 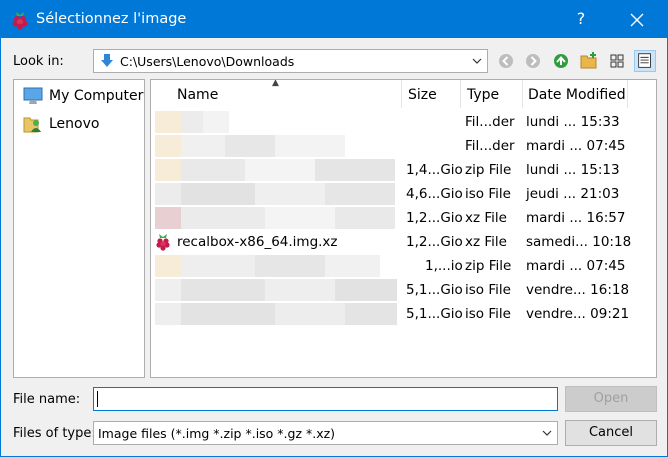 What do you see at coordinates (111, 19) in the screenshot?
I see `window-title: Sélectionnez l'image` at bounding box center [111, 19].